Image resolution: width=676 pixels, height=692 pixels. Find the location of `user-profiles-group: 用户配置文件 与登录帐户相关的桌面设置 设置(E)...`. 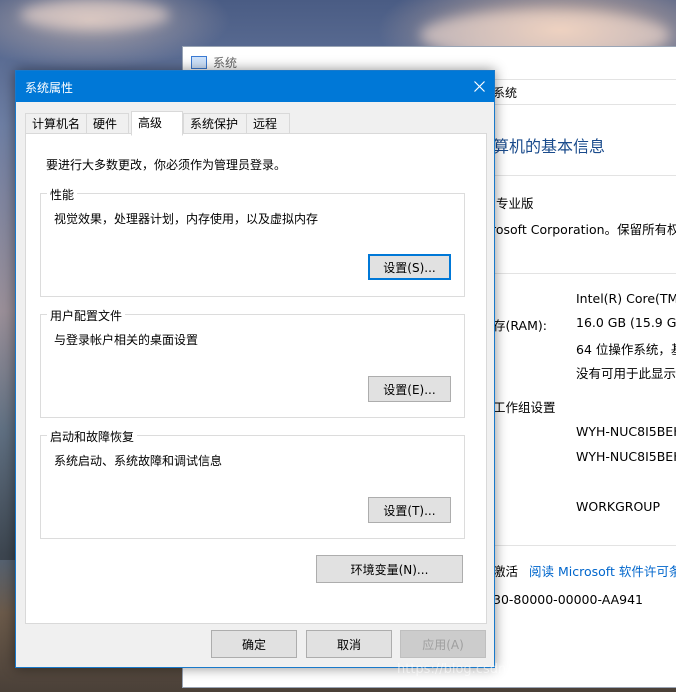

user-profiles-group: 用户配置文件 与登录帐户相关的桌面设置 设置(E)... is located at coordinates (252, 362).